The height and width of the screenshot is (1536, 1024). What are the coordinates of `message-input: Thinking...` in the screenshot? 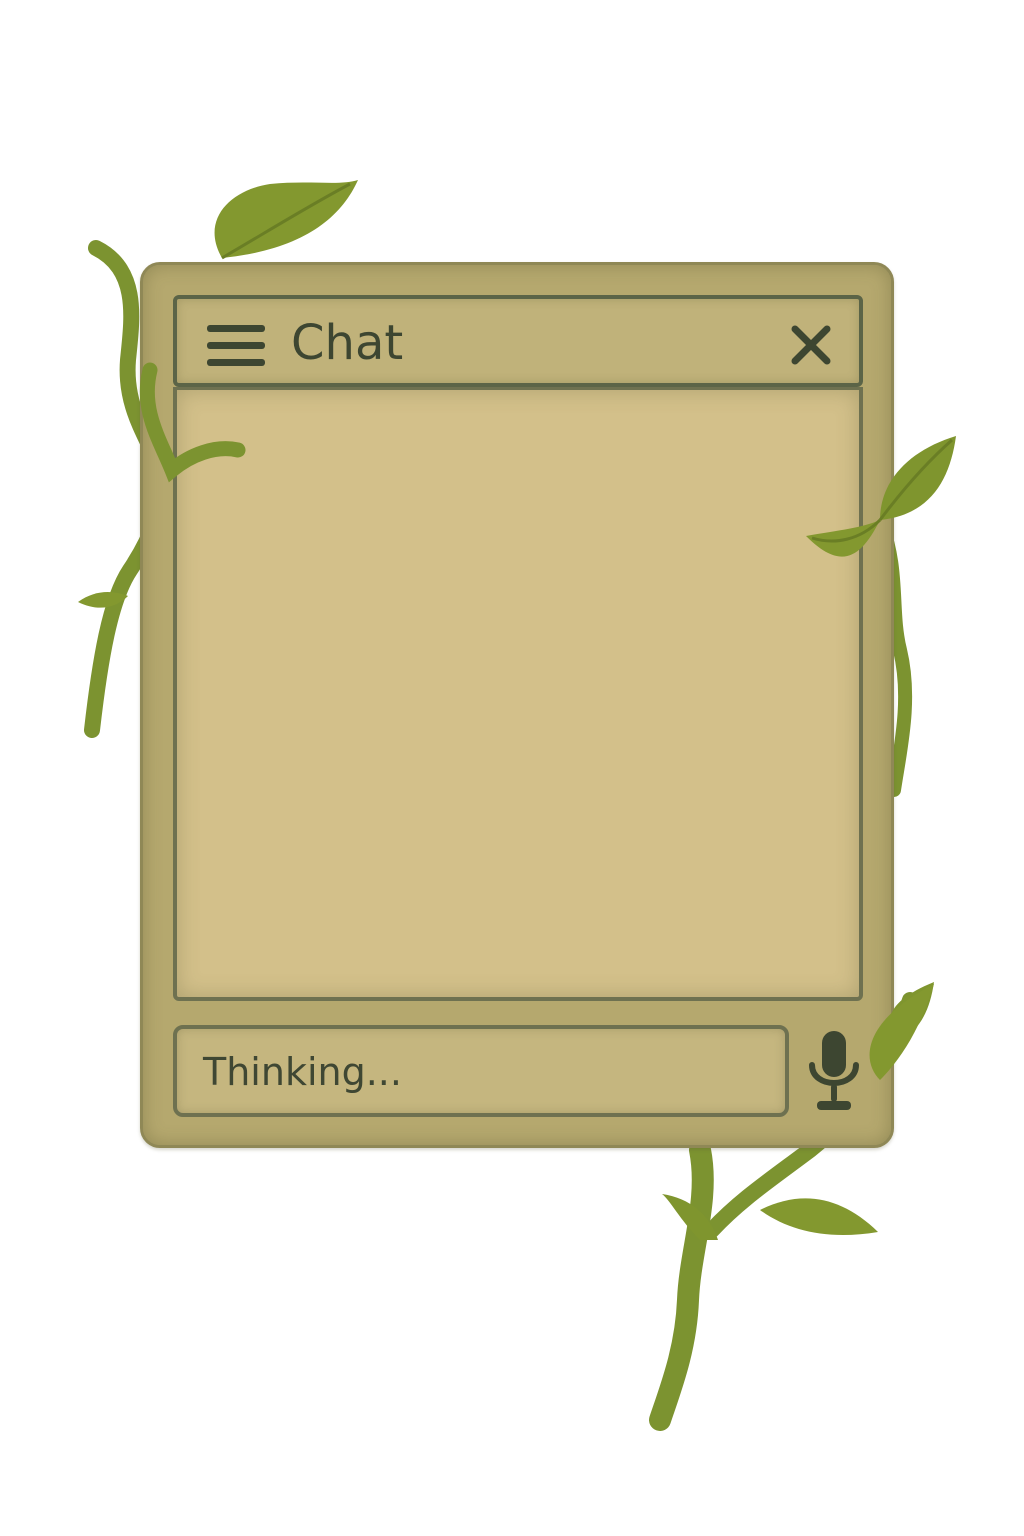 It's located at (481, 1071).